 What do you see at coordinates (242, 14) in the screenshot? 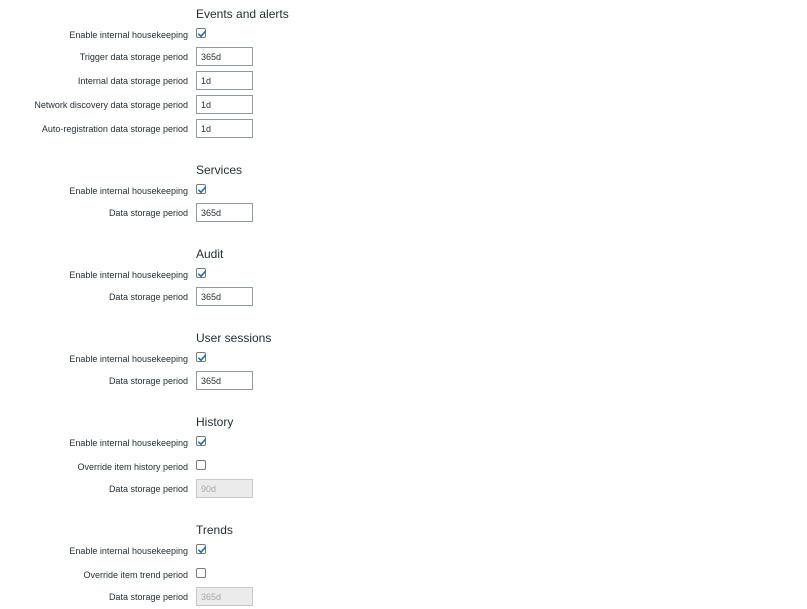
I see `section-title: Events and alerts` at bounding box center [242, 14].